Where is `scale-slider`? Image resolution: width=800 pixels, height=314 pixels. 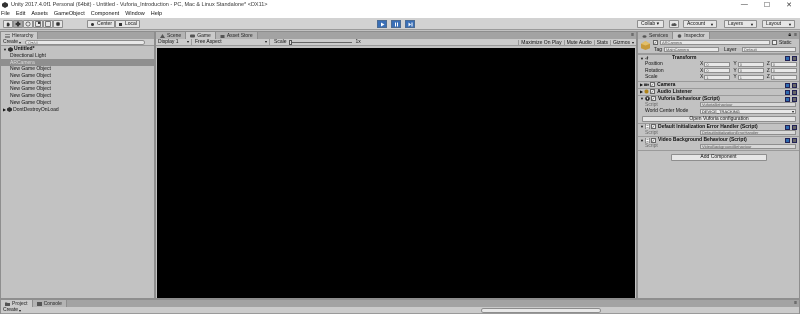
scale-slider is located at coordinates (320, 42).